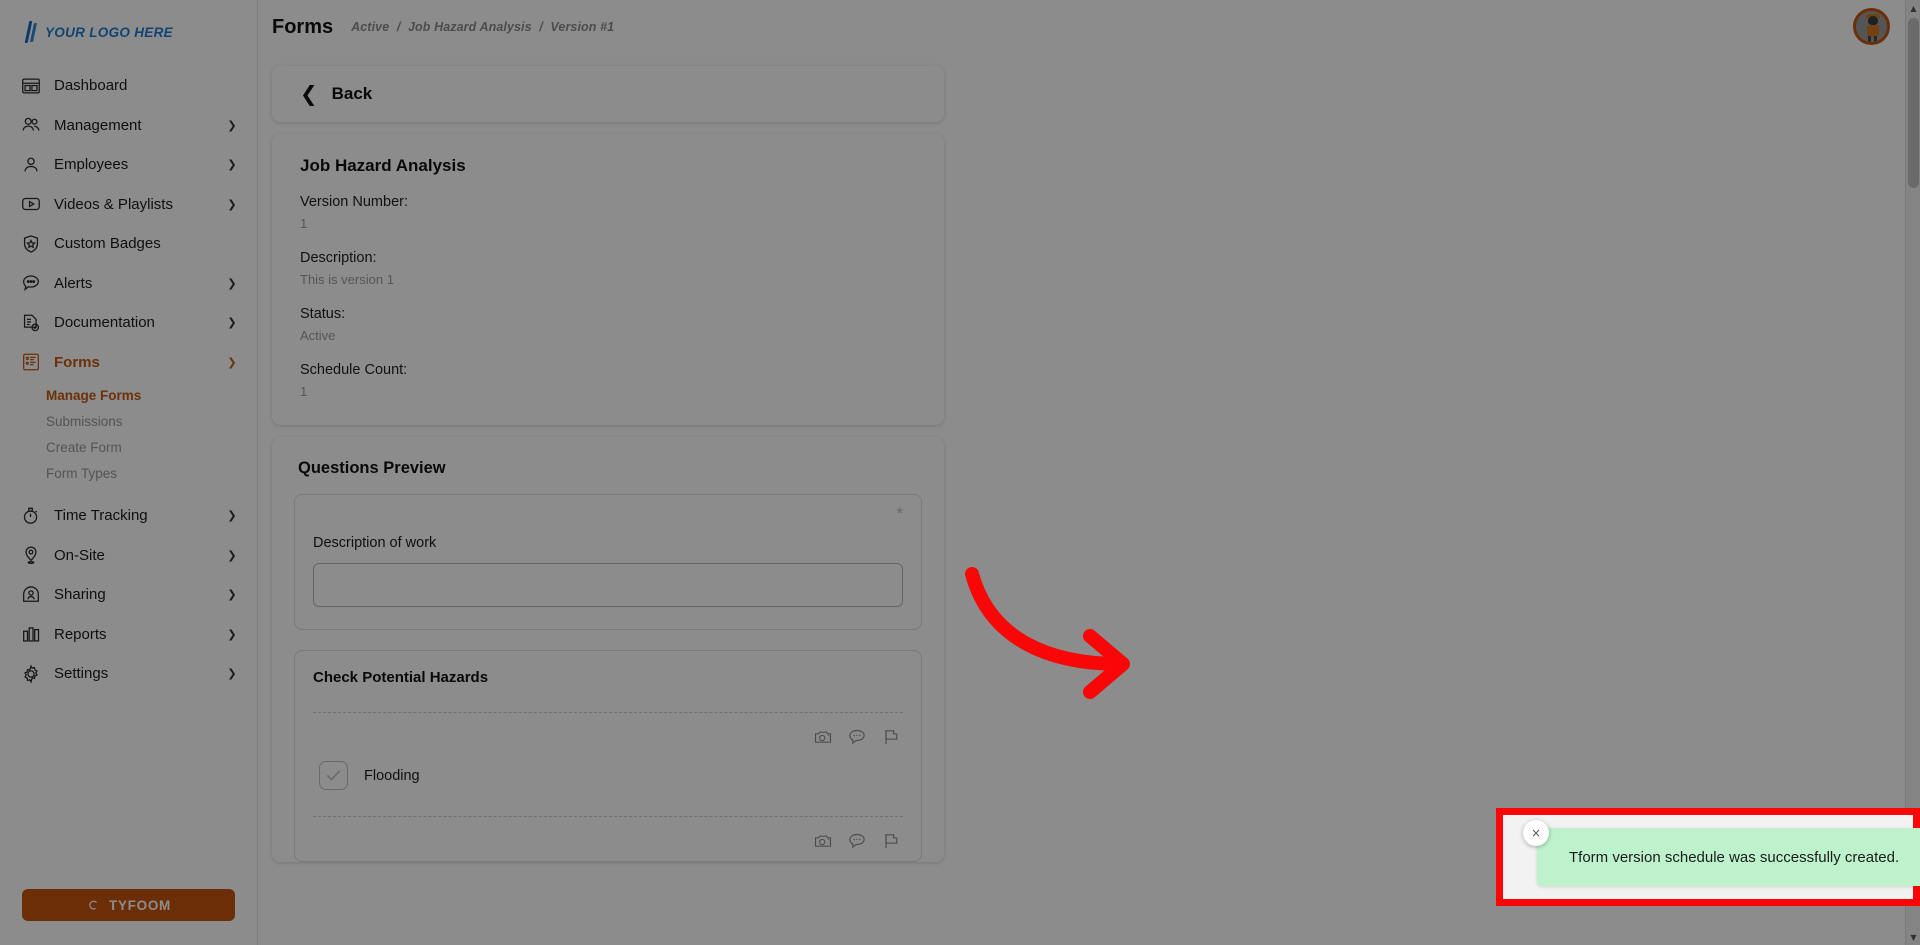  I want to click on share-user-icon, so click(31, 595).